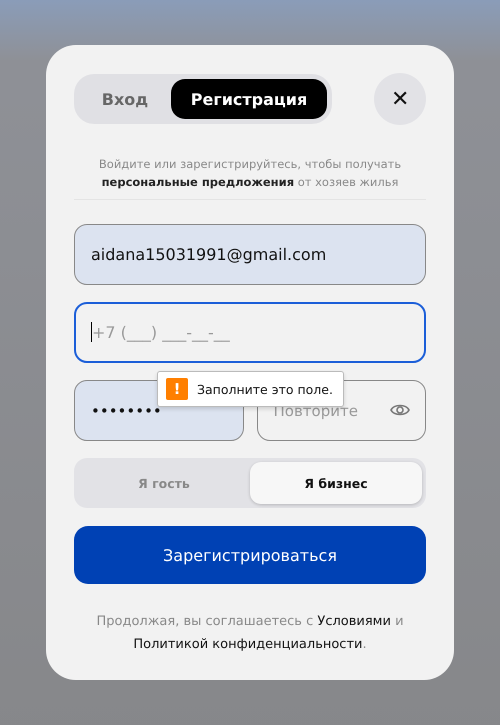 The width and height of the screenshot is (500, 725). What do you see at coordinates (250, 254) in the screenshot?
I see `input-field: aidana15031991@gmail.com` at bounding box center [250, 254].